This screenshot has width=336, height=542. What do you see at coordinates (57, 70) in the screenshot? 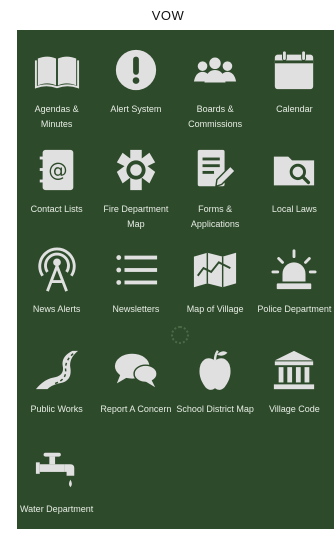
I see `book-icon` at bounding box center [57, 70].